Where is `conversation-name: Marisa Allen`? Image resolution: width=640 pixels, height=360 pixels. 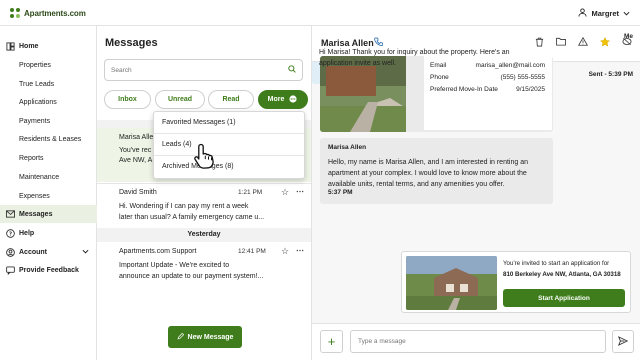
conversation-name: Marisa Allen is located at coordinates (138, 137).